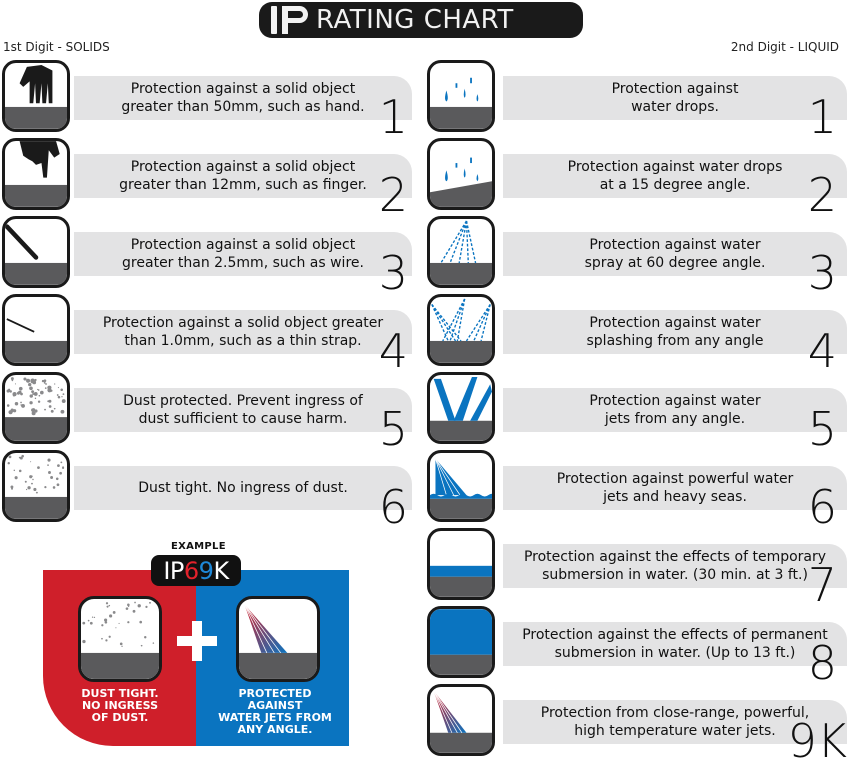 The height and width of the screenshot is (768, 849). What do you see at coordinates (36, 408) in the screenshot?
I see `dust-protected-icon` at bounding box center [36, 408].